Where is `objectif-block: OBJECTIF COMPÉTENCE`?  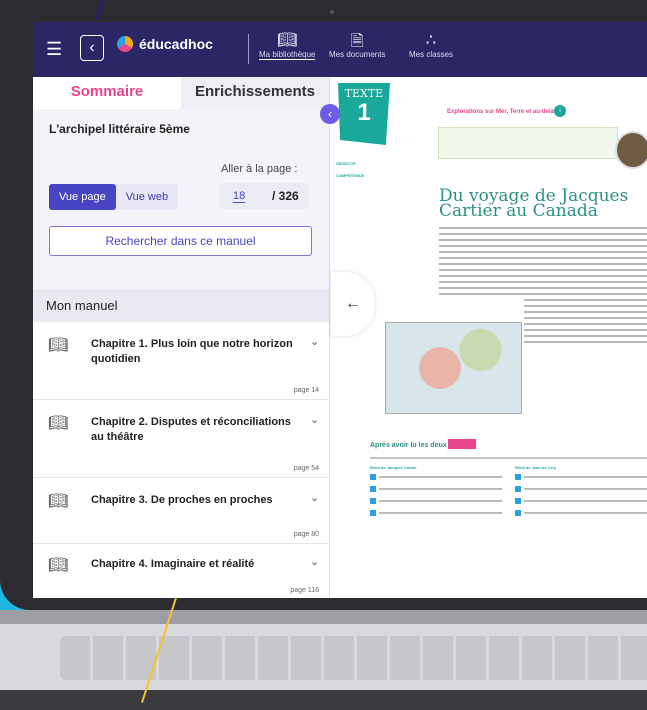 objectif-block: OBJECTIF COMPÉTENCE is located at coordinates (364, 170).